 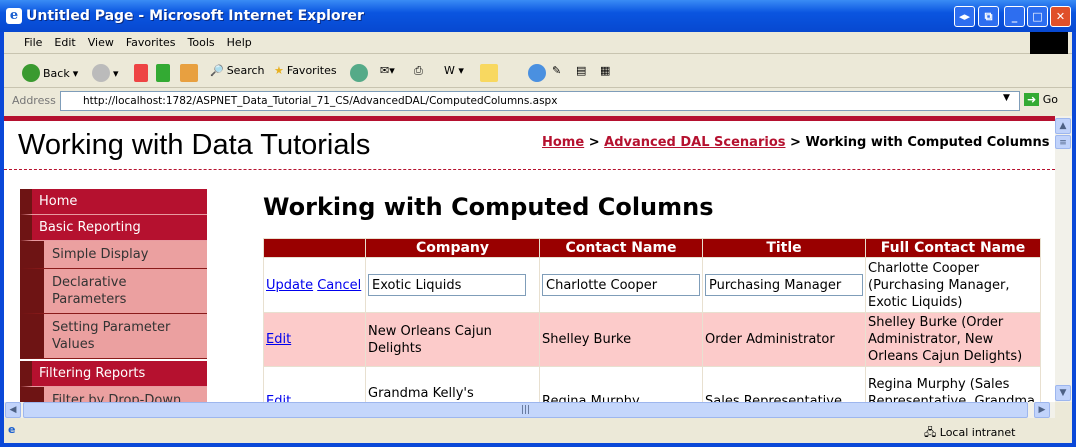 I want to click on breadcrumb-home: Home, so click(x=563, y=142).